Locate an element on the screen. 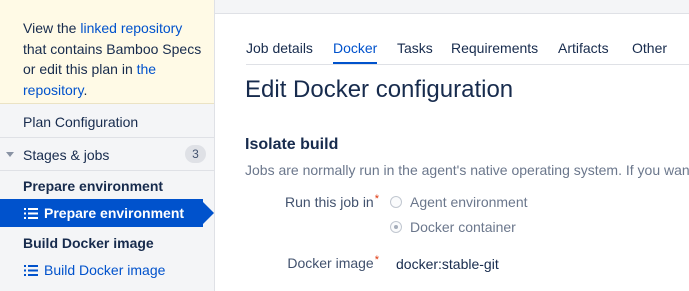 Image resolution: width=689 pixels, height=291 pixels. tab-tasks: Tasks is located at coordinates (415, 48).